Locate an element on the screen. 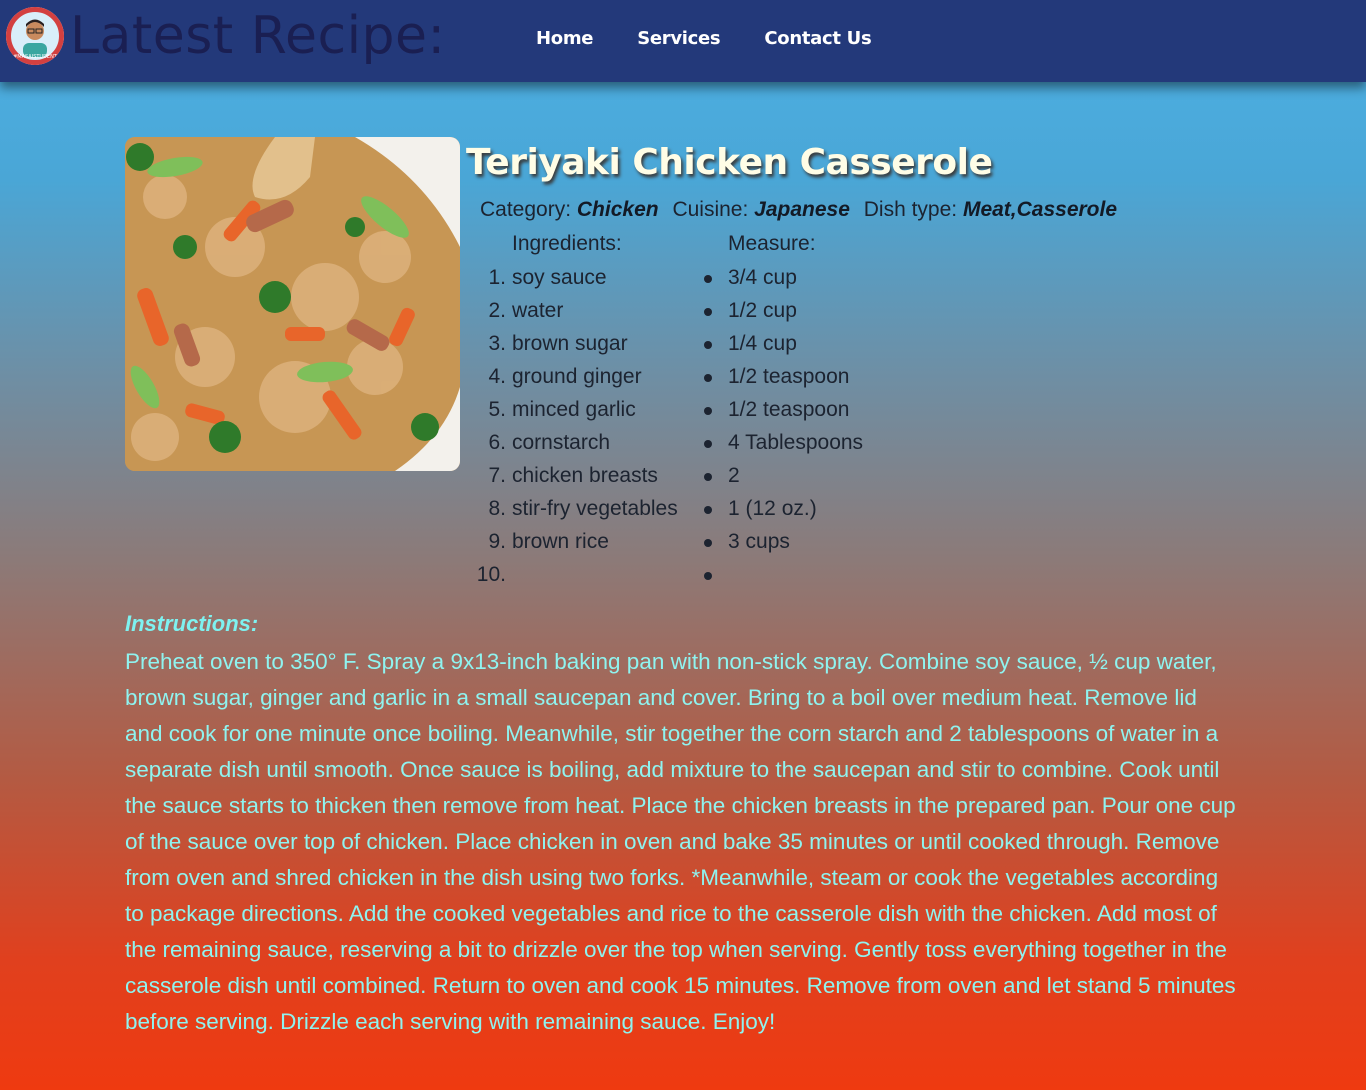  instructions-heading: Instructions: is located at coordinates (192, 623).